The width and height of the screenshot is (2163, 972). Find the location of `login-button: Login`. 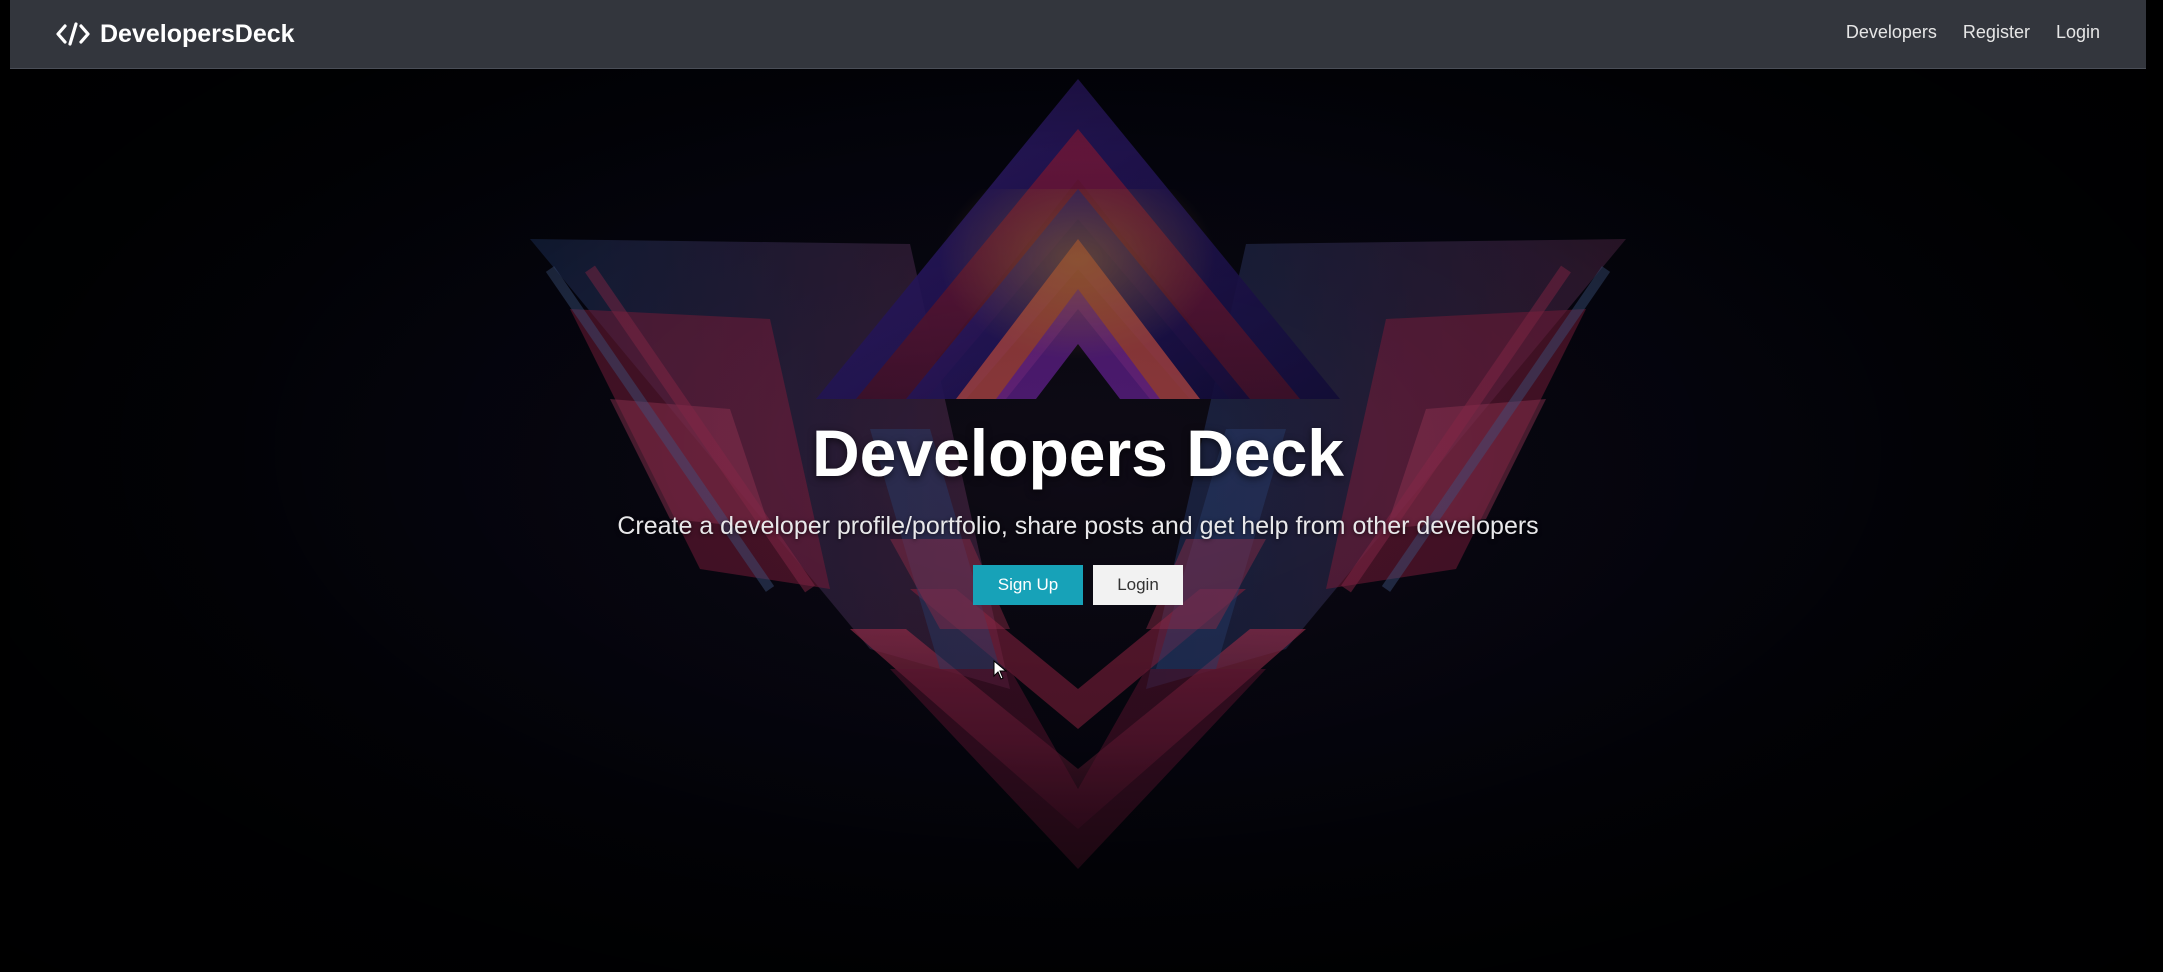

login-button: Login is located at coordinates (1138, 584).